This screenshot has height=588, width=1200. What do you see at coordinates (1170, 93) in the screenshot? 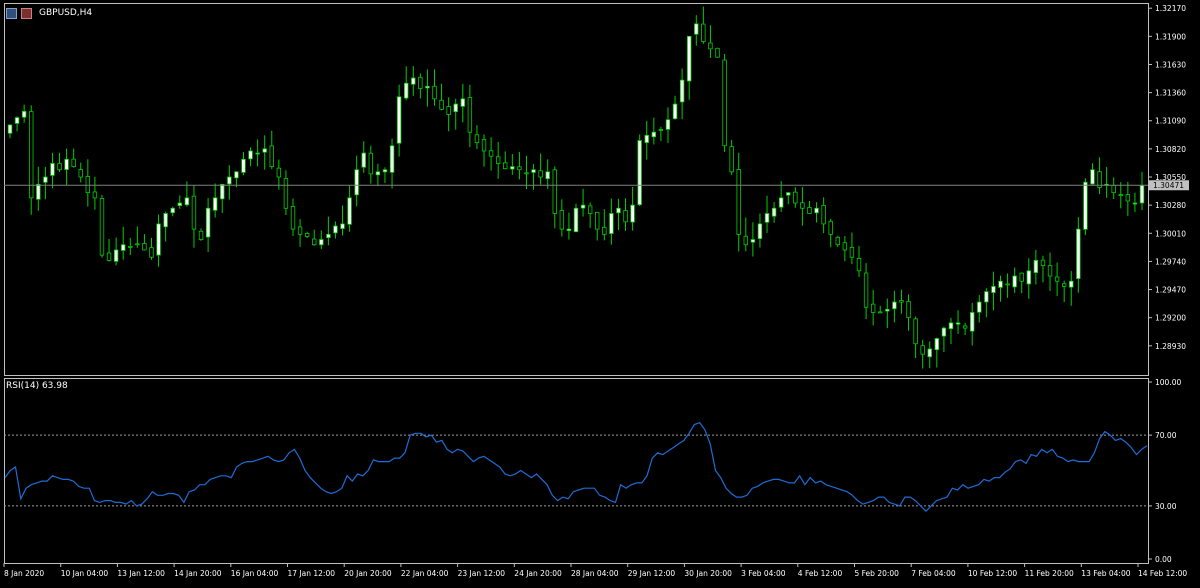
I see `price-tick-label: 1.31360` at bounding box center [1170, 93].